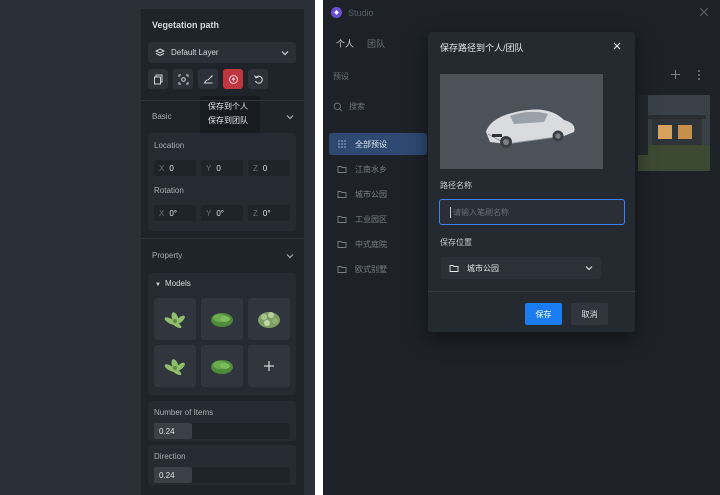 The height and width of the screenshot is (495, 720). Describe the element at coordinates (222, 52) in the screenshot. I see `layer-select: Default Layer` at that location.